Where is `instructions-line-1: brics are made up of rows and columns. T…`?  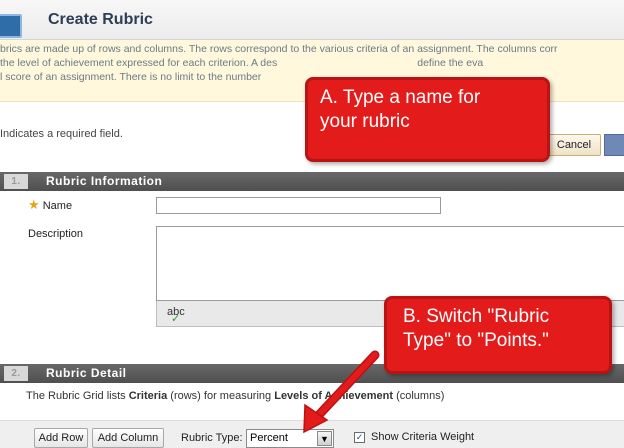
instructions-line-1: brics are made up of rows and columns. T… is located at coordinates (279, 49).